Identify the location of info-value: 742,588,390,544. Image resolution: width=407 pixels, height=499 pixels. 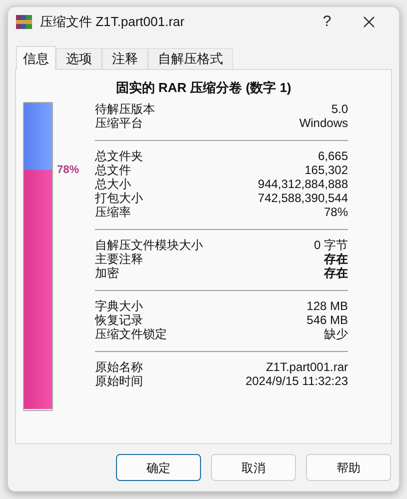
(303, 198).